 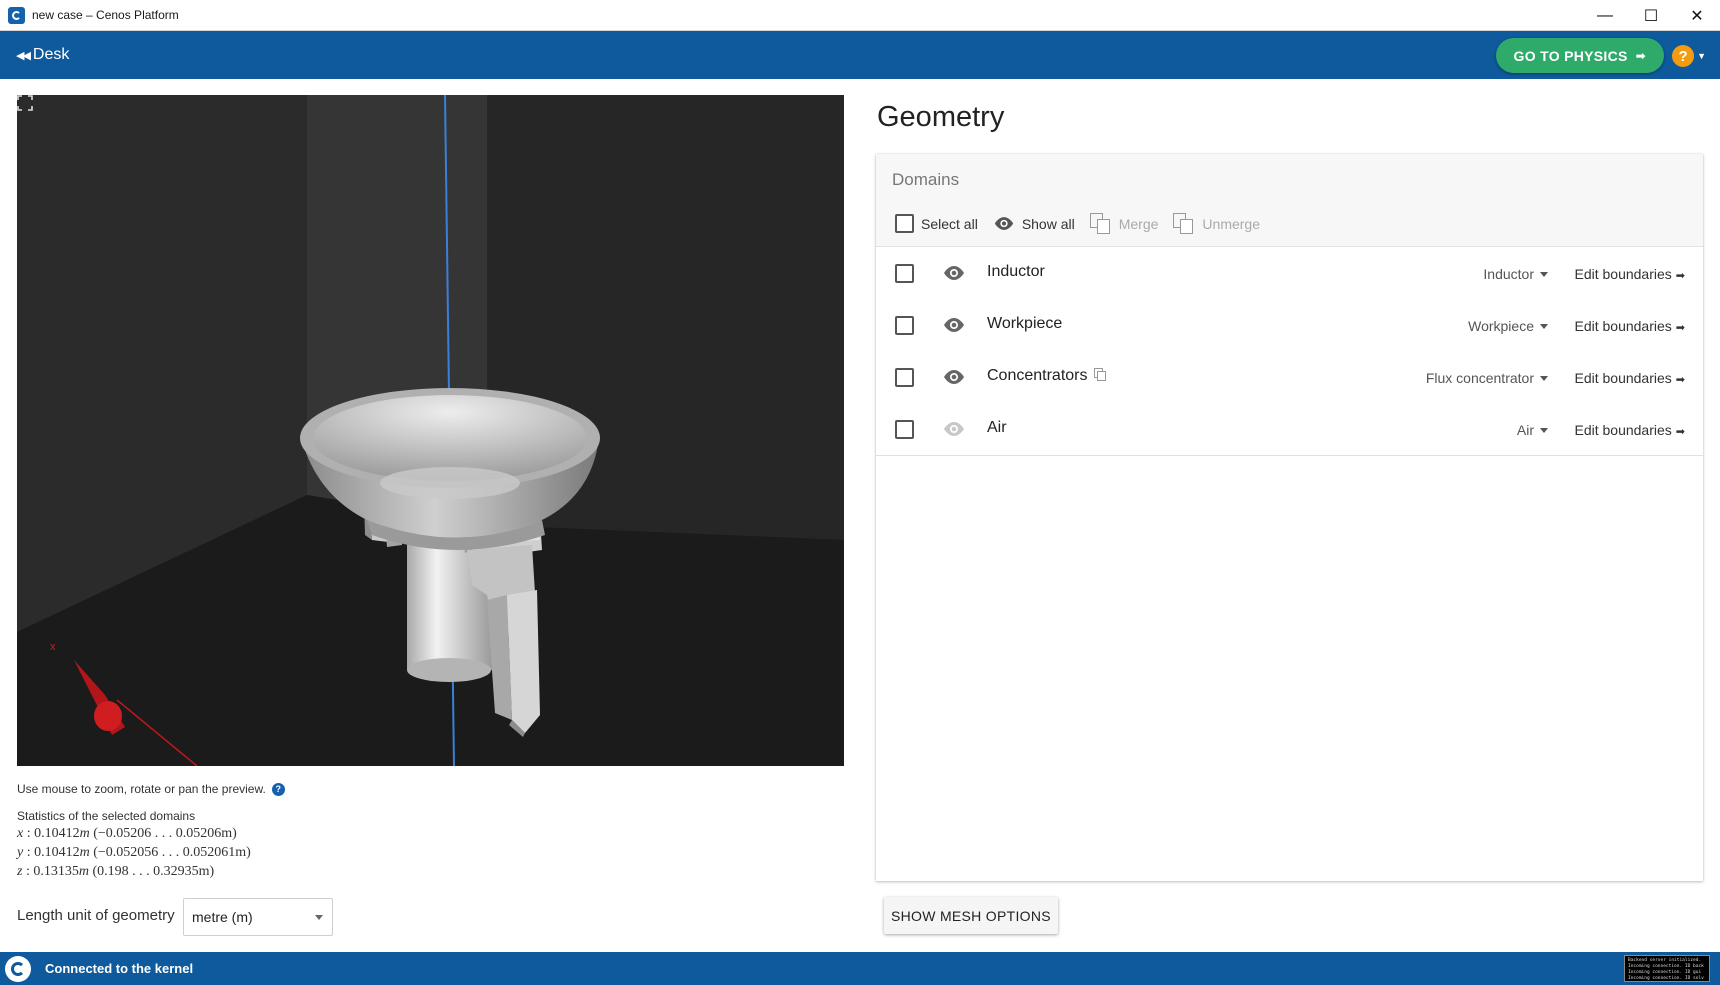 I want to click on merge-button: Merge, so click(x=1124, y=223).